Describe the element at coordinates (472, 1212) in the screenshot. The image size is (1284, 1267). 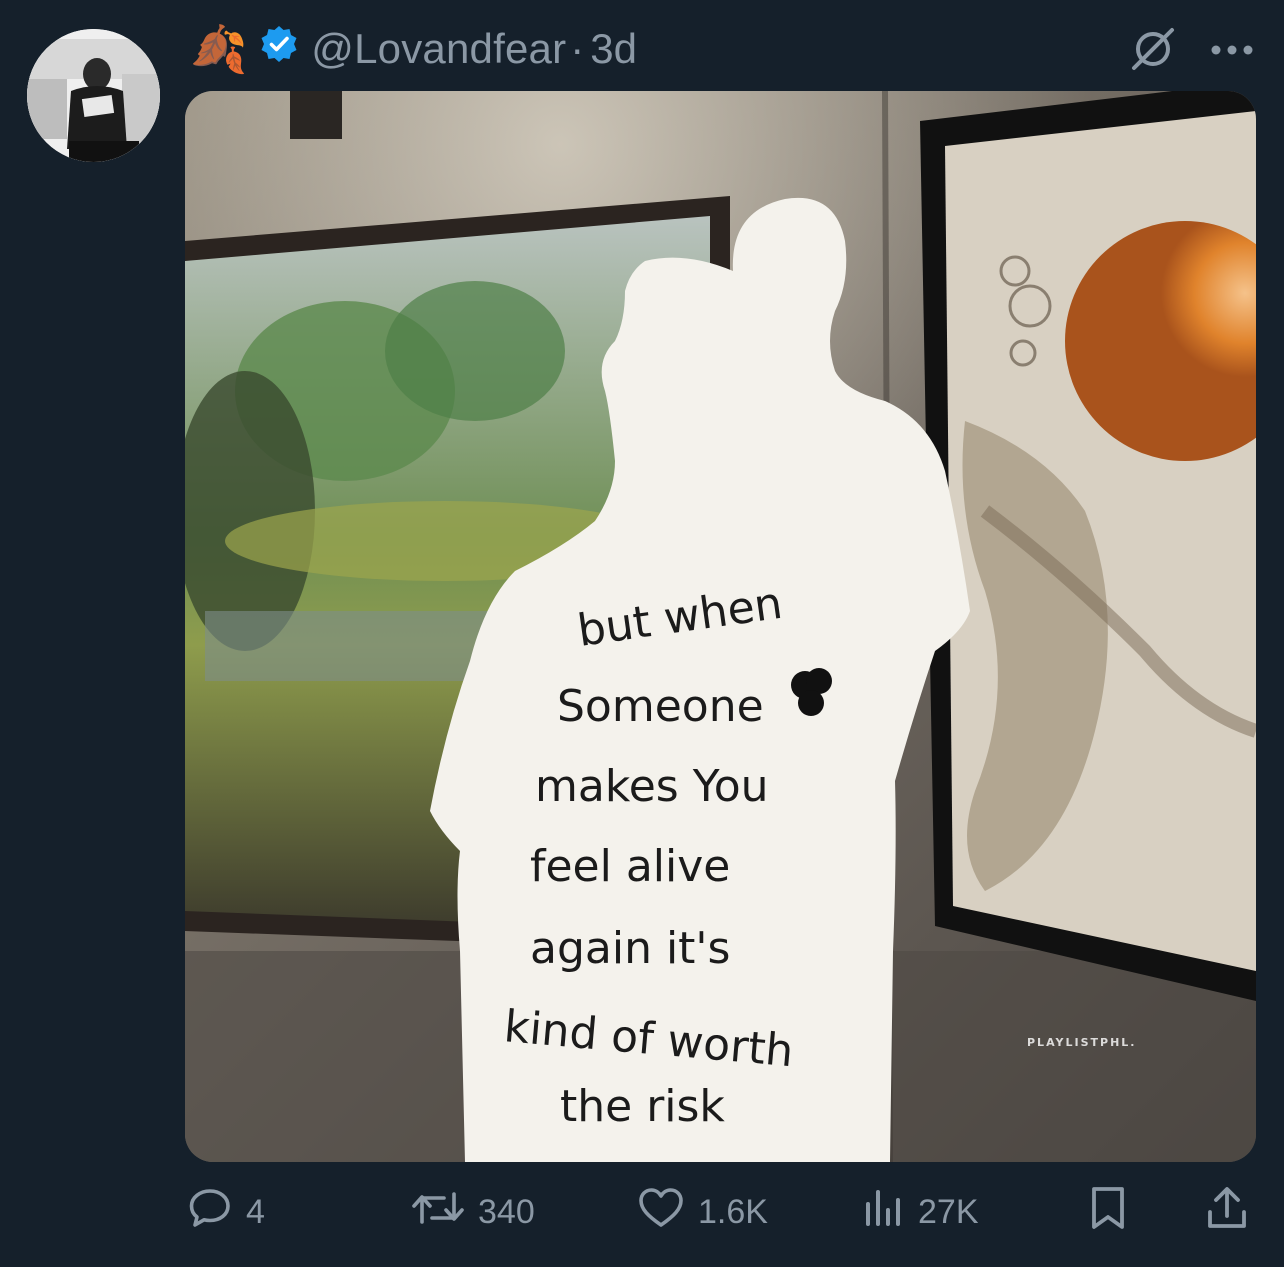
I see `repost-button: 340` at that location.